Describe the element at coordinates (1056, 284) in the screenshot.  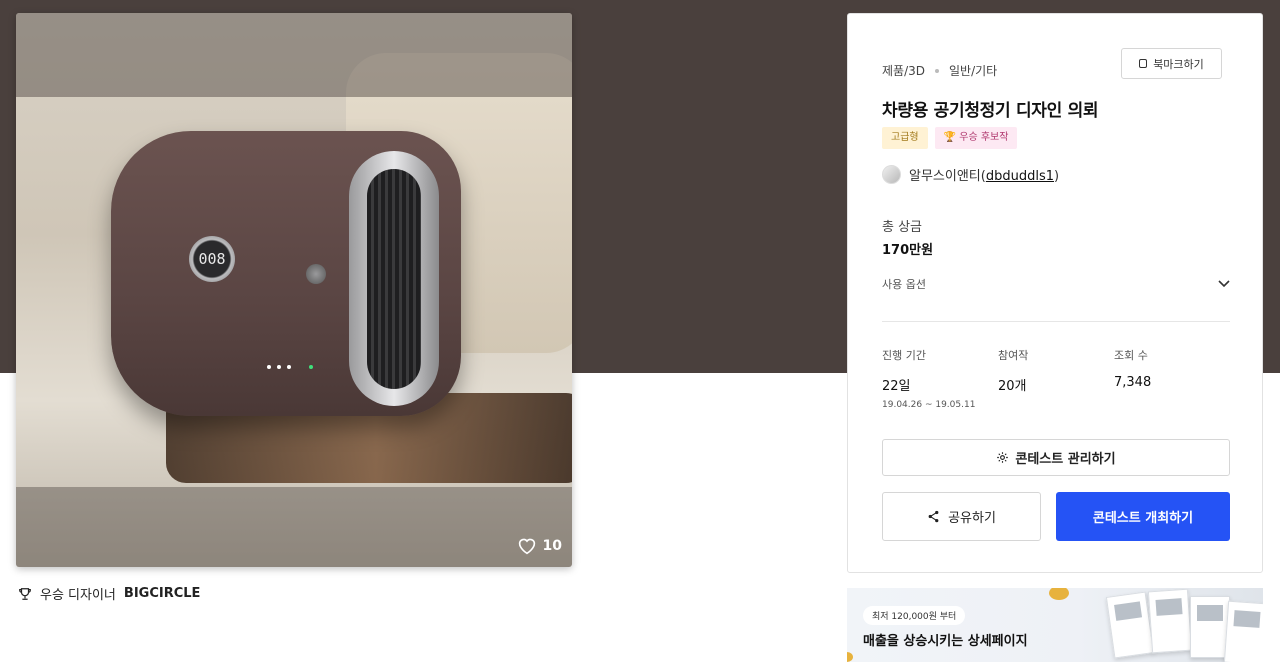
I see `usage-options-toggle: 사용 옵션` at that location.